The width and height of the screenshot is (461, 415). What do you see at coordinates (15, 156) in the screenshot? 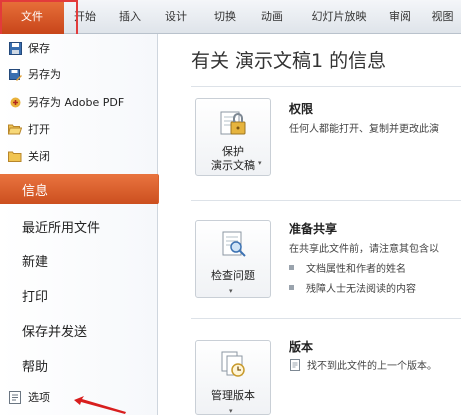
I see `close-folder-icon` at bounding box center [15, 156].